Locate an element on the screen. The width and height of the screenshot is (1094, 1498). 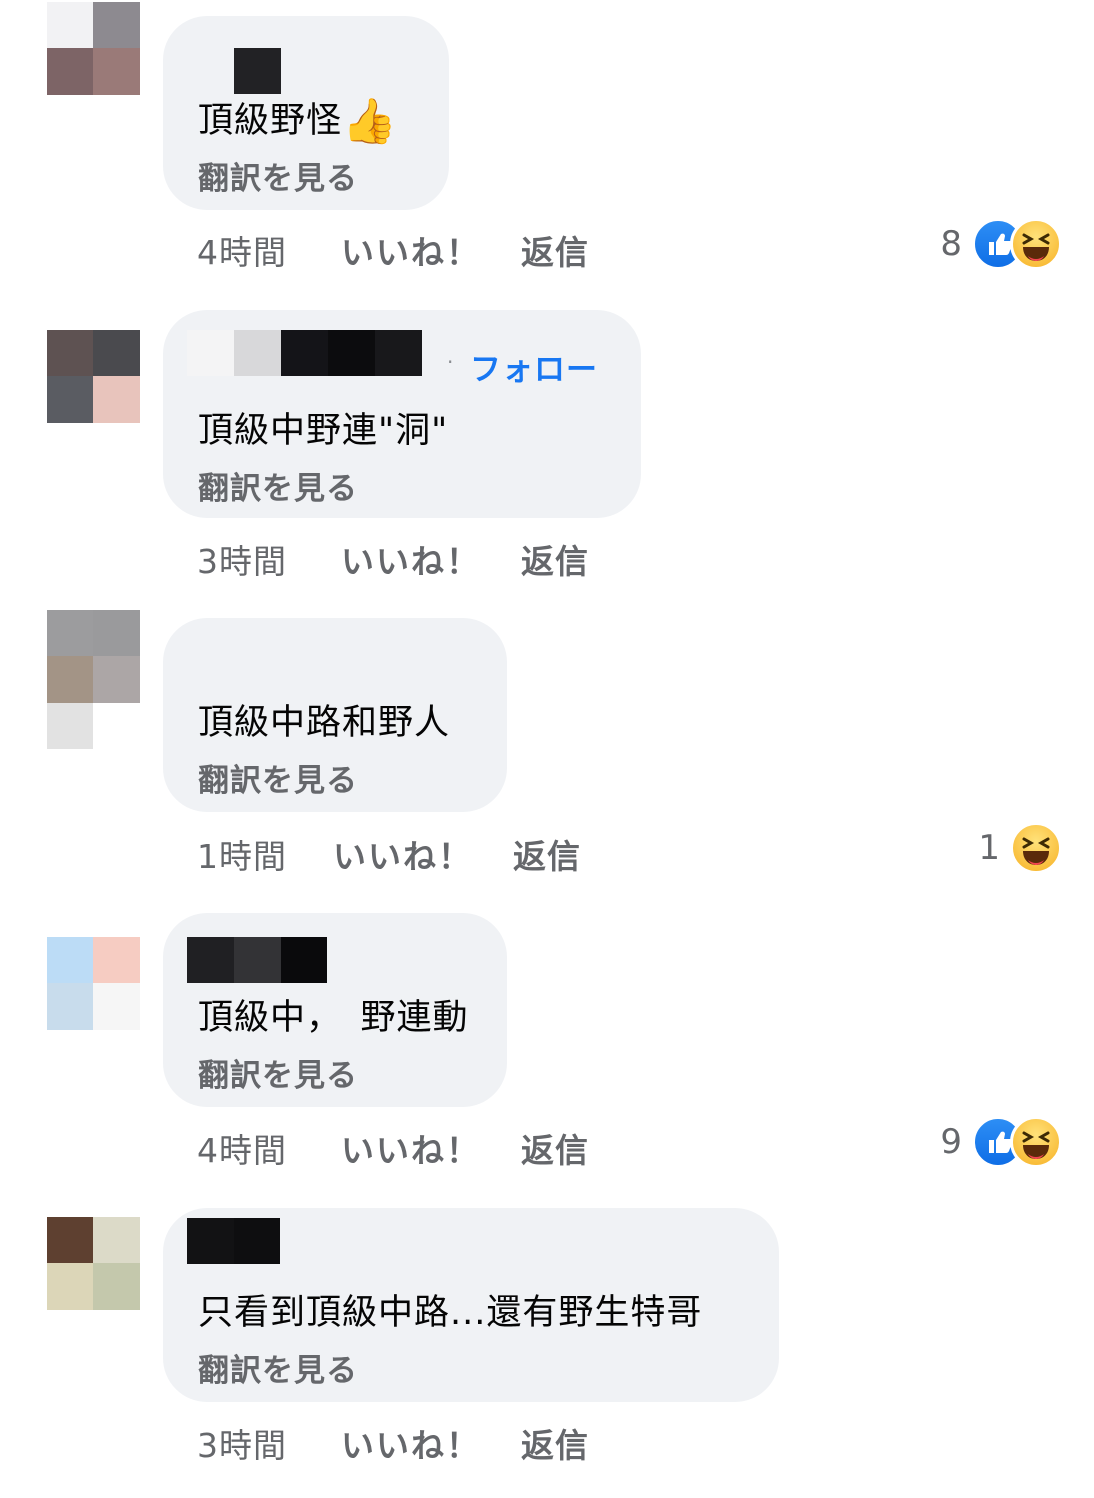
comment-actions: 1時間 いいね！ 返信 is located at coordinates (389, 854).